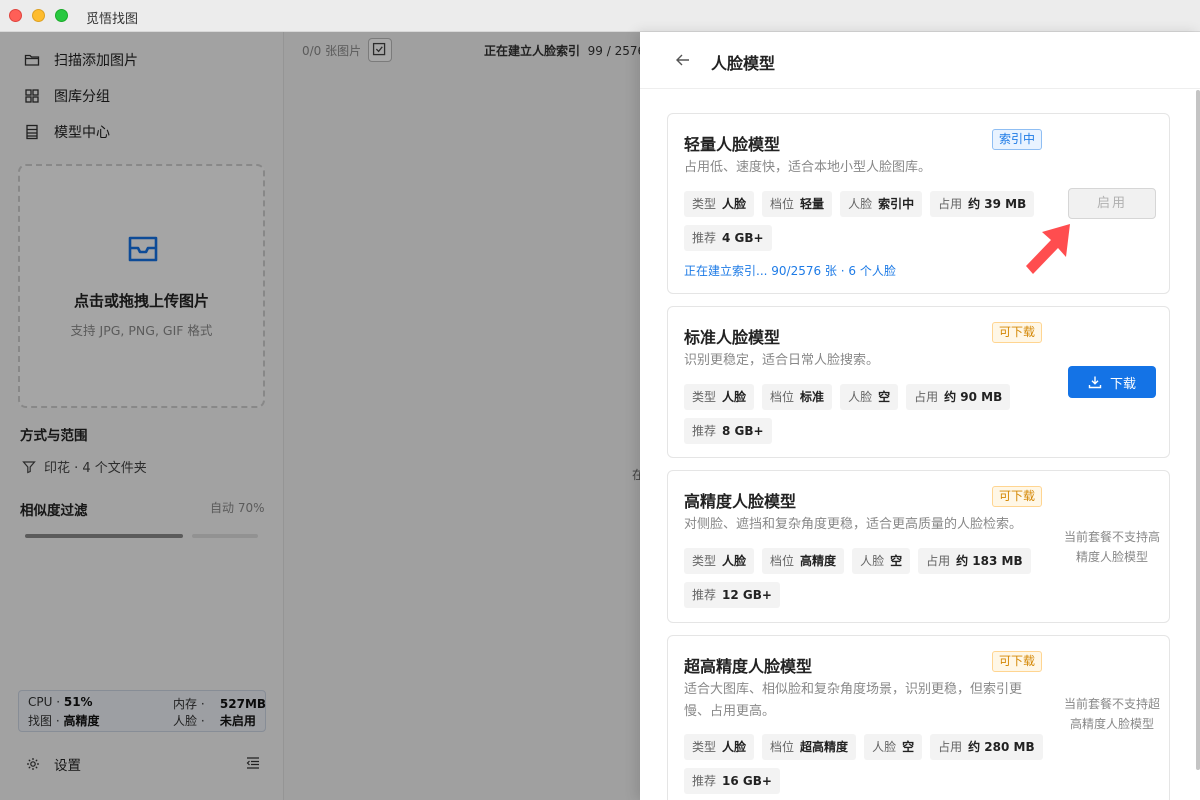 This screenshot has width=1200, height=800. I want to click on chip-size: 占用约 90 MB, so click(958, 397).